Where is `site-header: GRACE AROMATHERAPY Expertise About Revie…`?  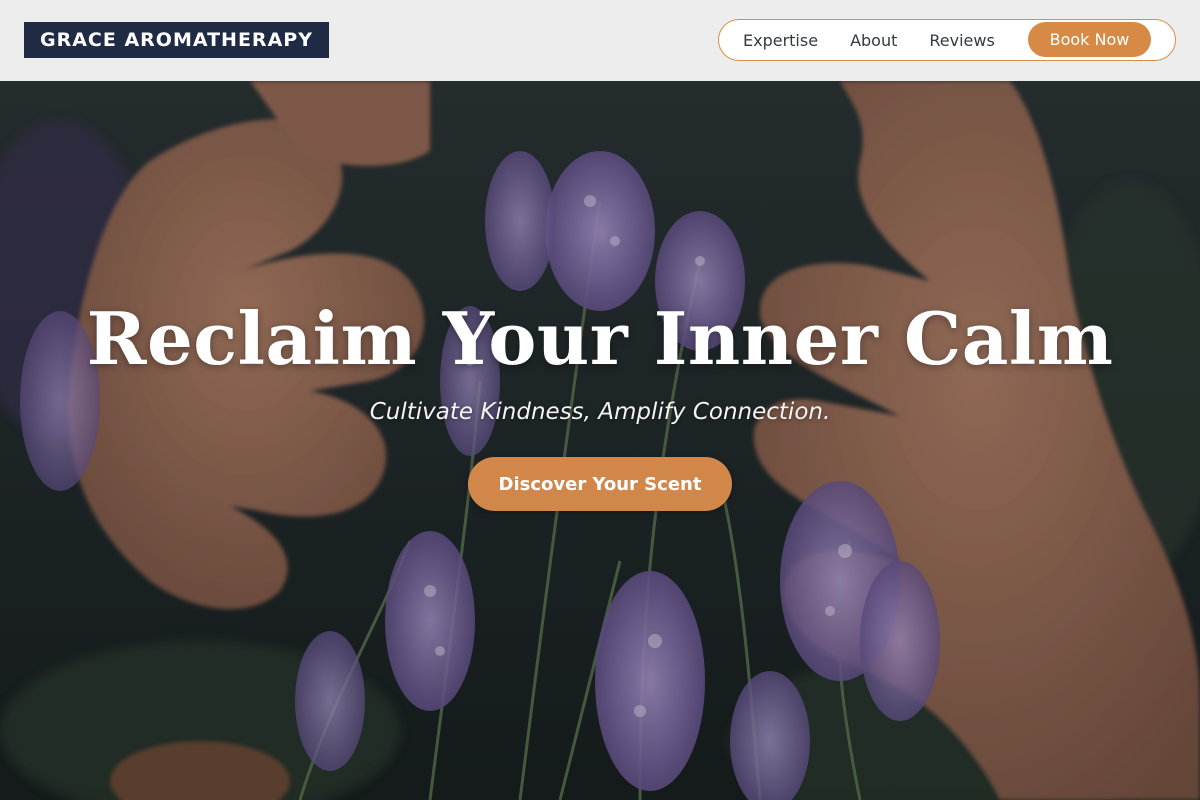
site-header: GRACE AROMATHERAPY Expertise About Revie… is located at coordinates (600, 40).